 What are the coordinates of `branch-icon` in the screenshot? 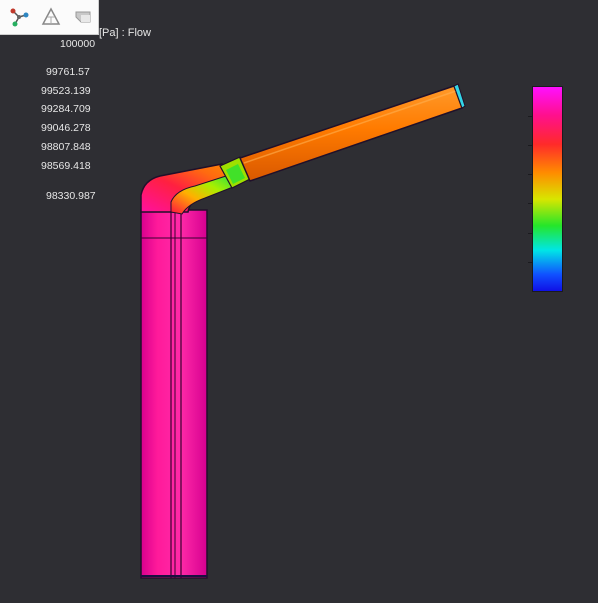 It's located at (19, 17).